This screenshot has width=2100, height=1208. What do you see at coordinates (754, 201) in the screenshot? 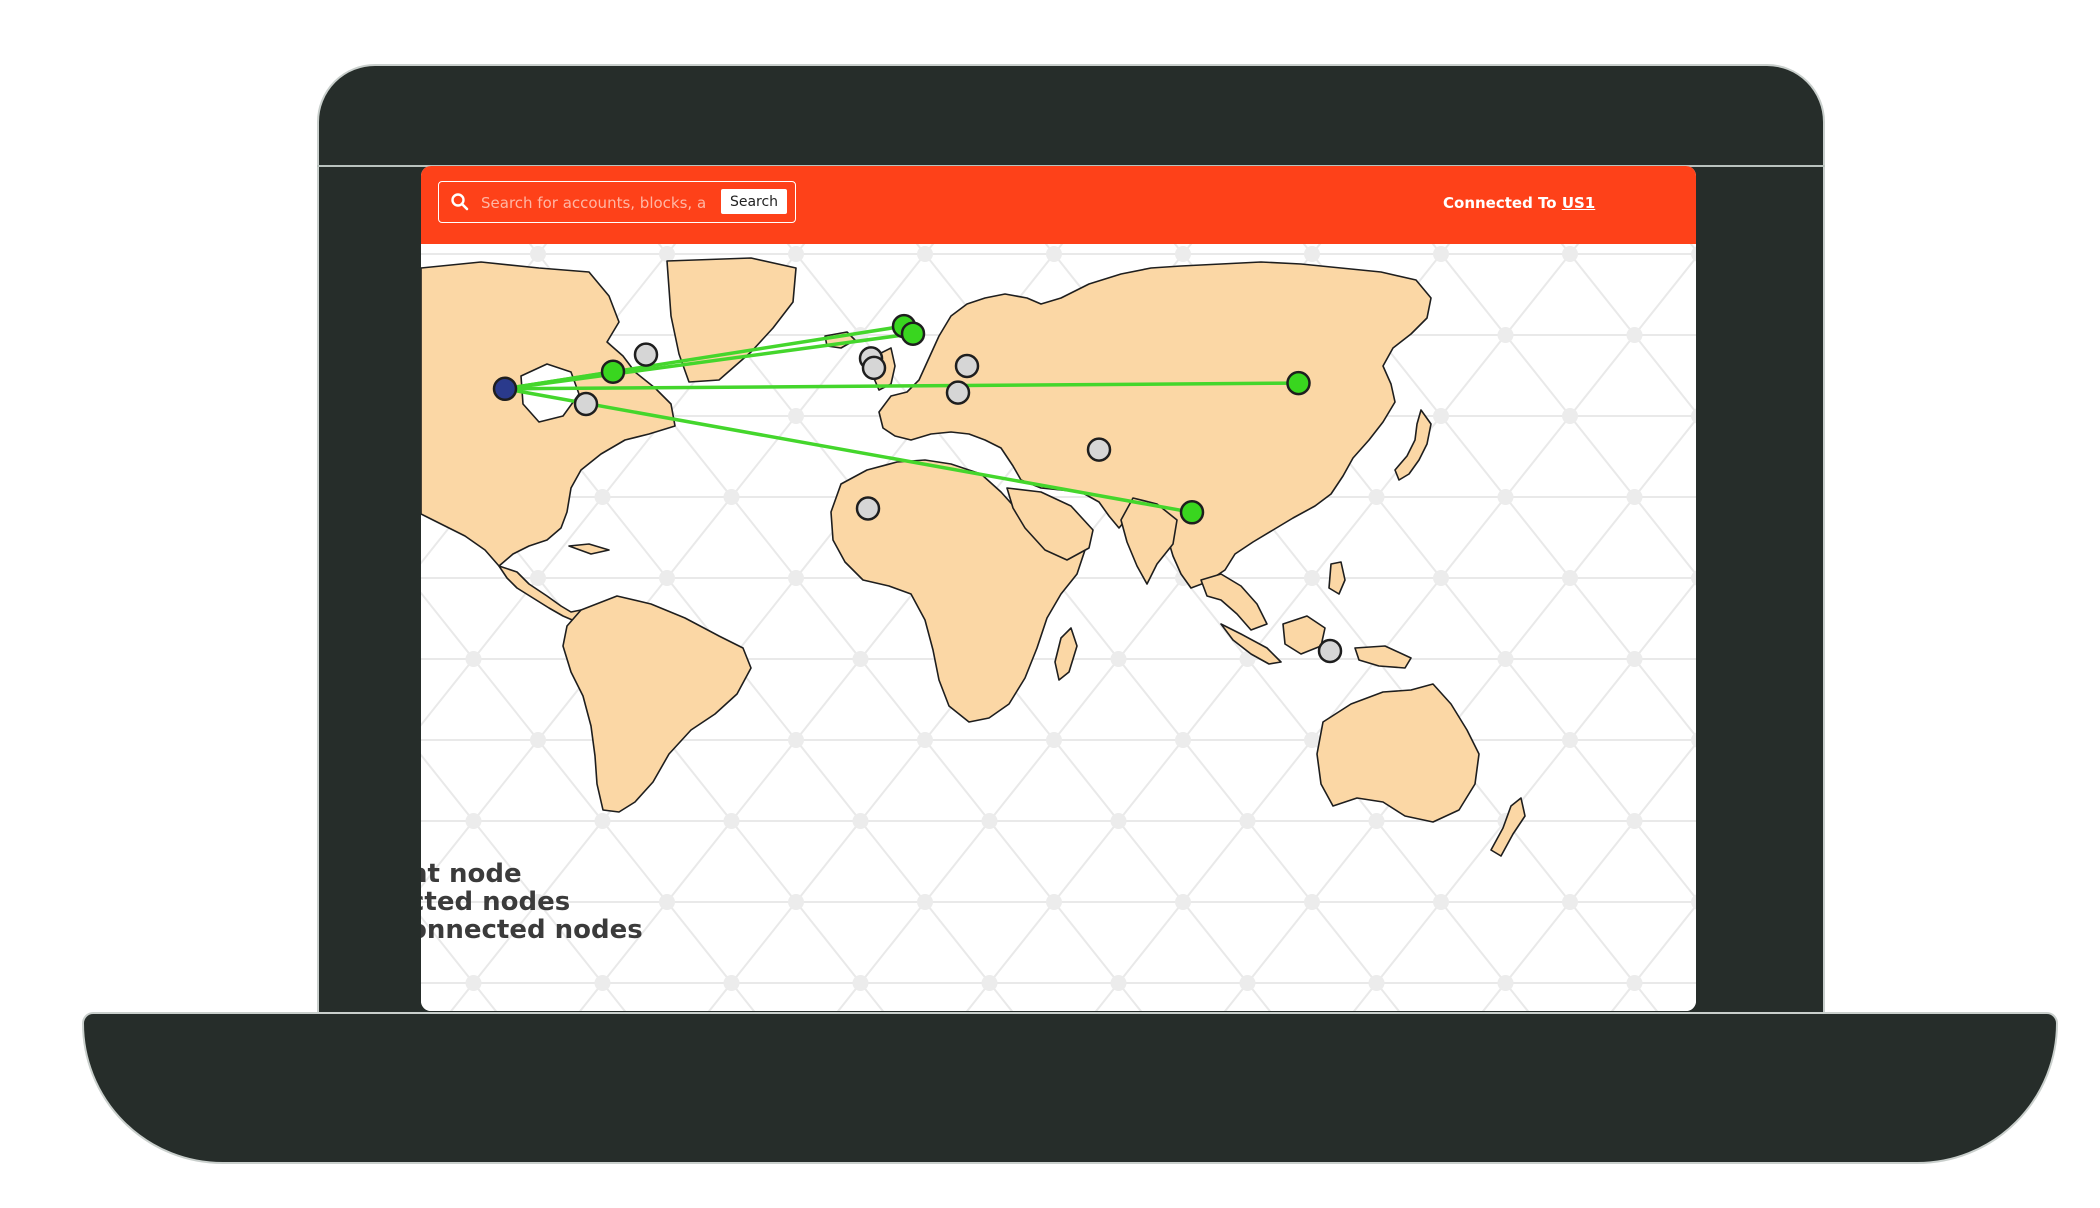
I see `search-button: Search` at bounding box center [754, 201].